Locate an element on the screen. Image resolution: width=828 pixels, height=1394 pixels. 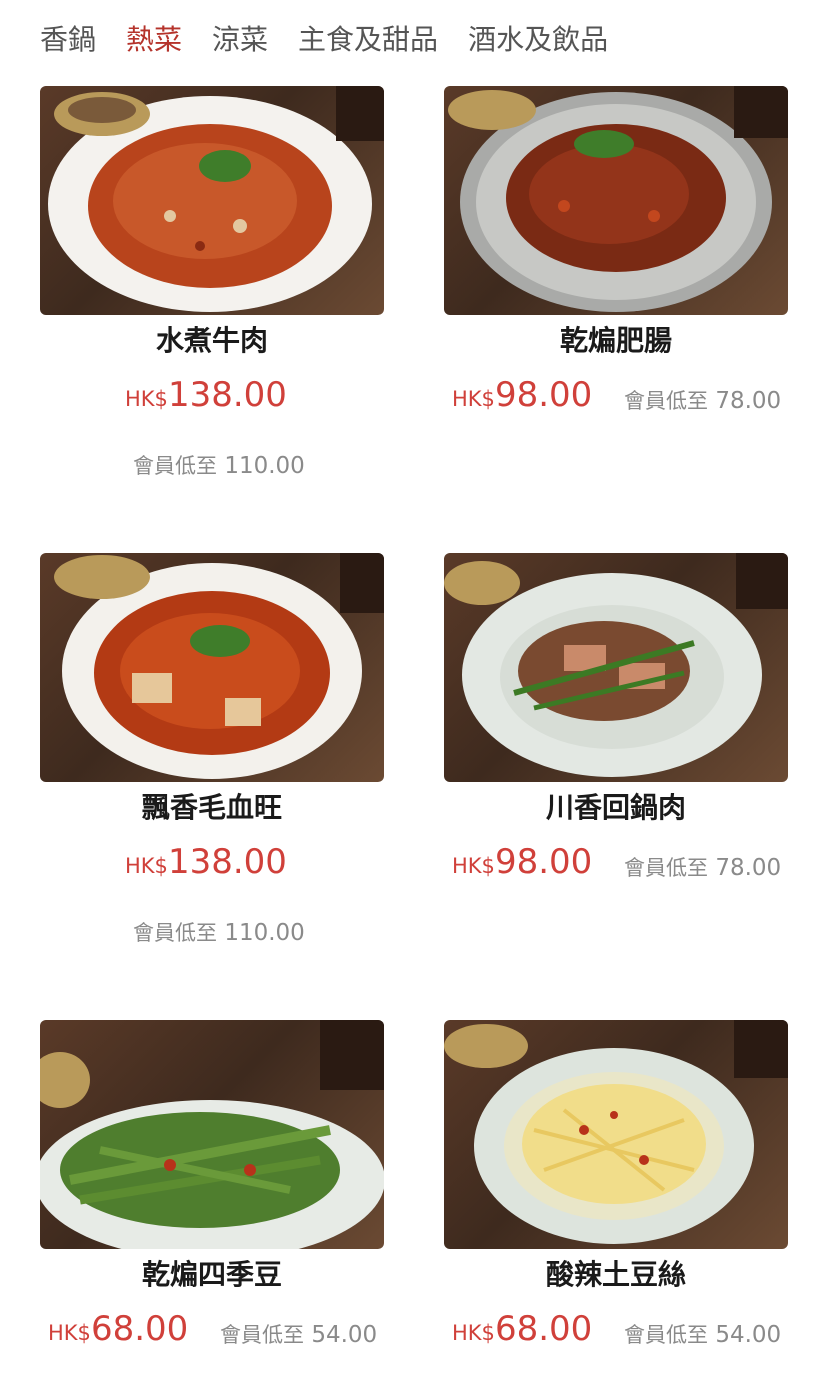
dish-card: 乾煸肥腸 HK$98.00 會員低至 78.00 is located at coordinates (616, 256).